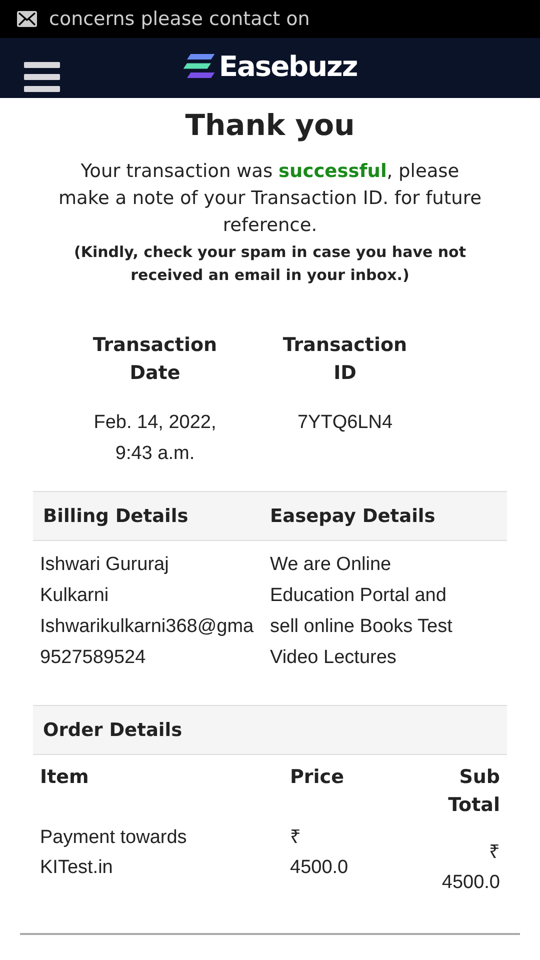 The width and height of the screenshot is (540, 960). I want to click on logo-icon, so click(198, 66).